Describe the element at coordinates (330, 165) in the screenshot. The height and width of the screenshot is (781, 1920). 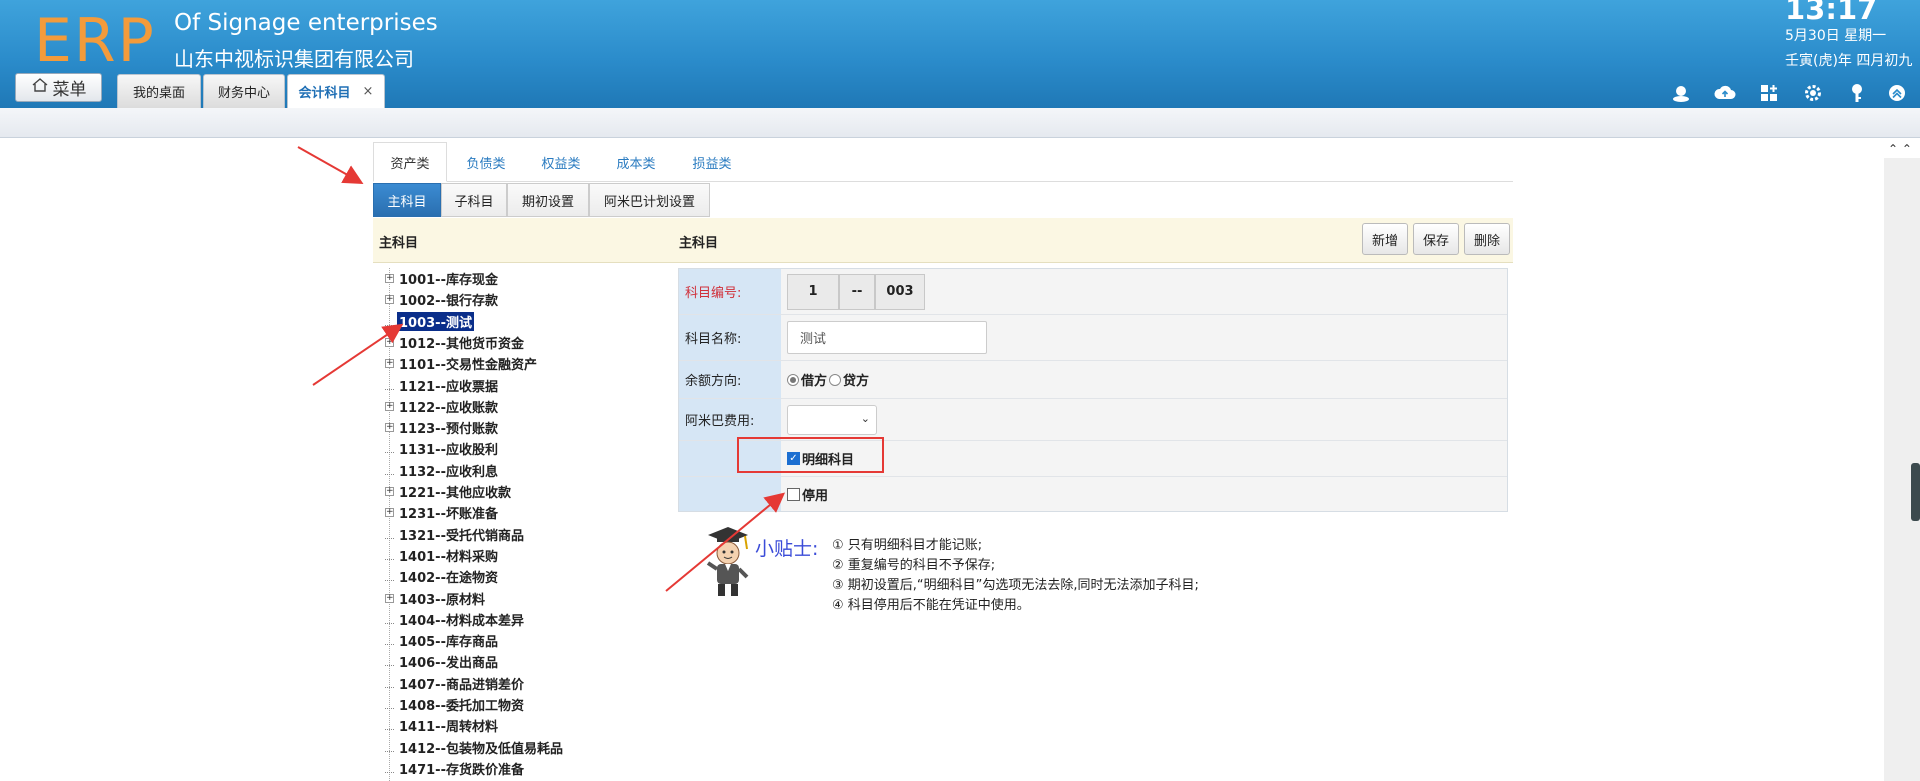
I see `arrow-to-main-subject-tab` at that location.